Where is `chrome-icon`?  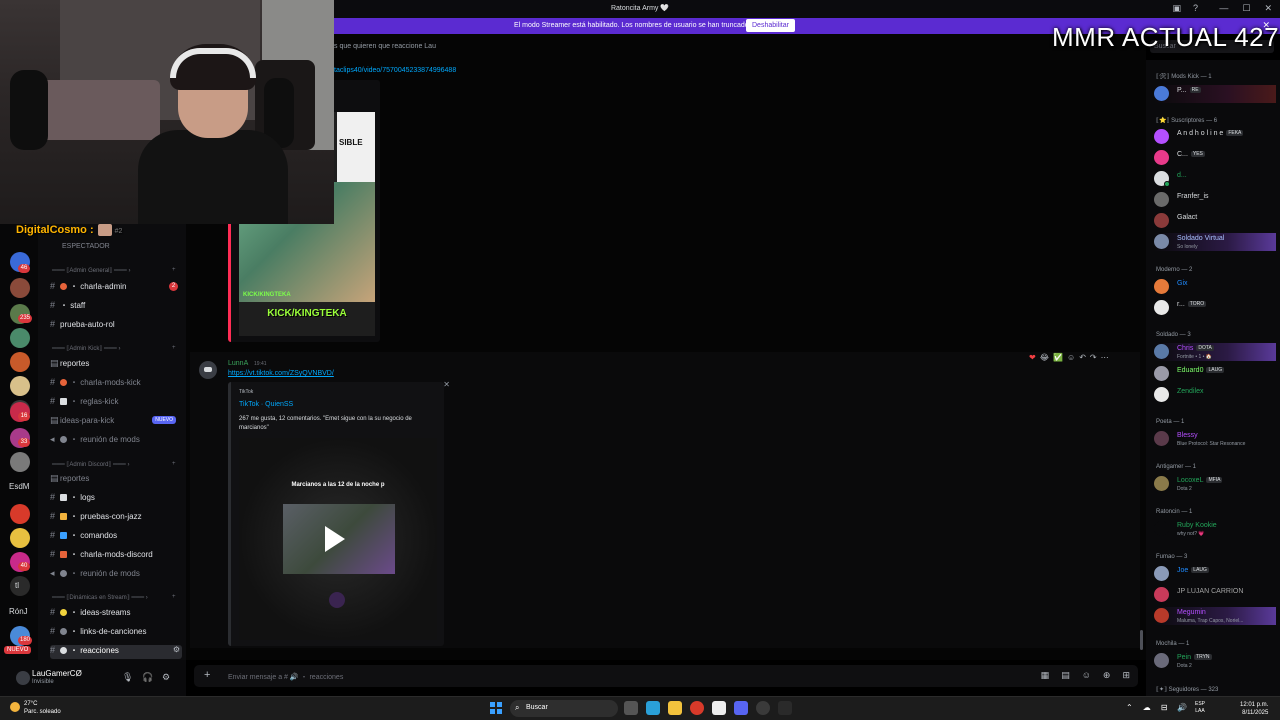 chrome-icon is located at coordinates (697, 708).